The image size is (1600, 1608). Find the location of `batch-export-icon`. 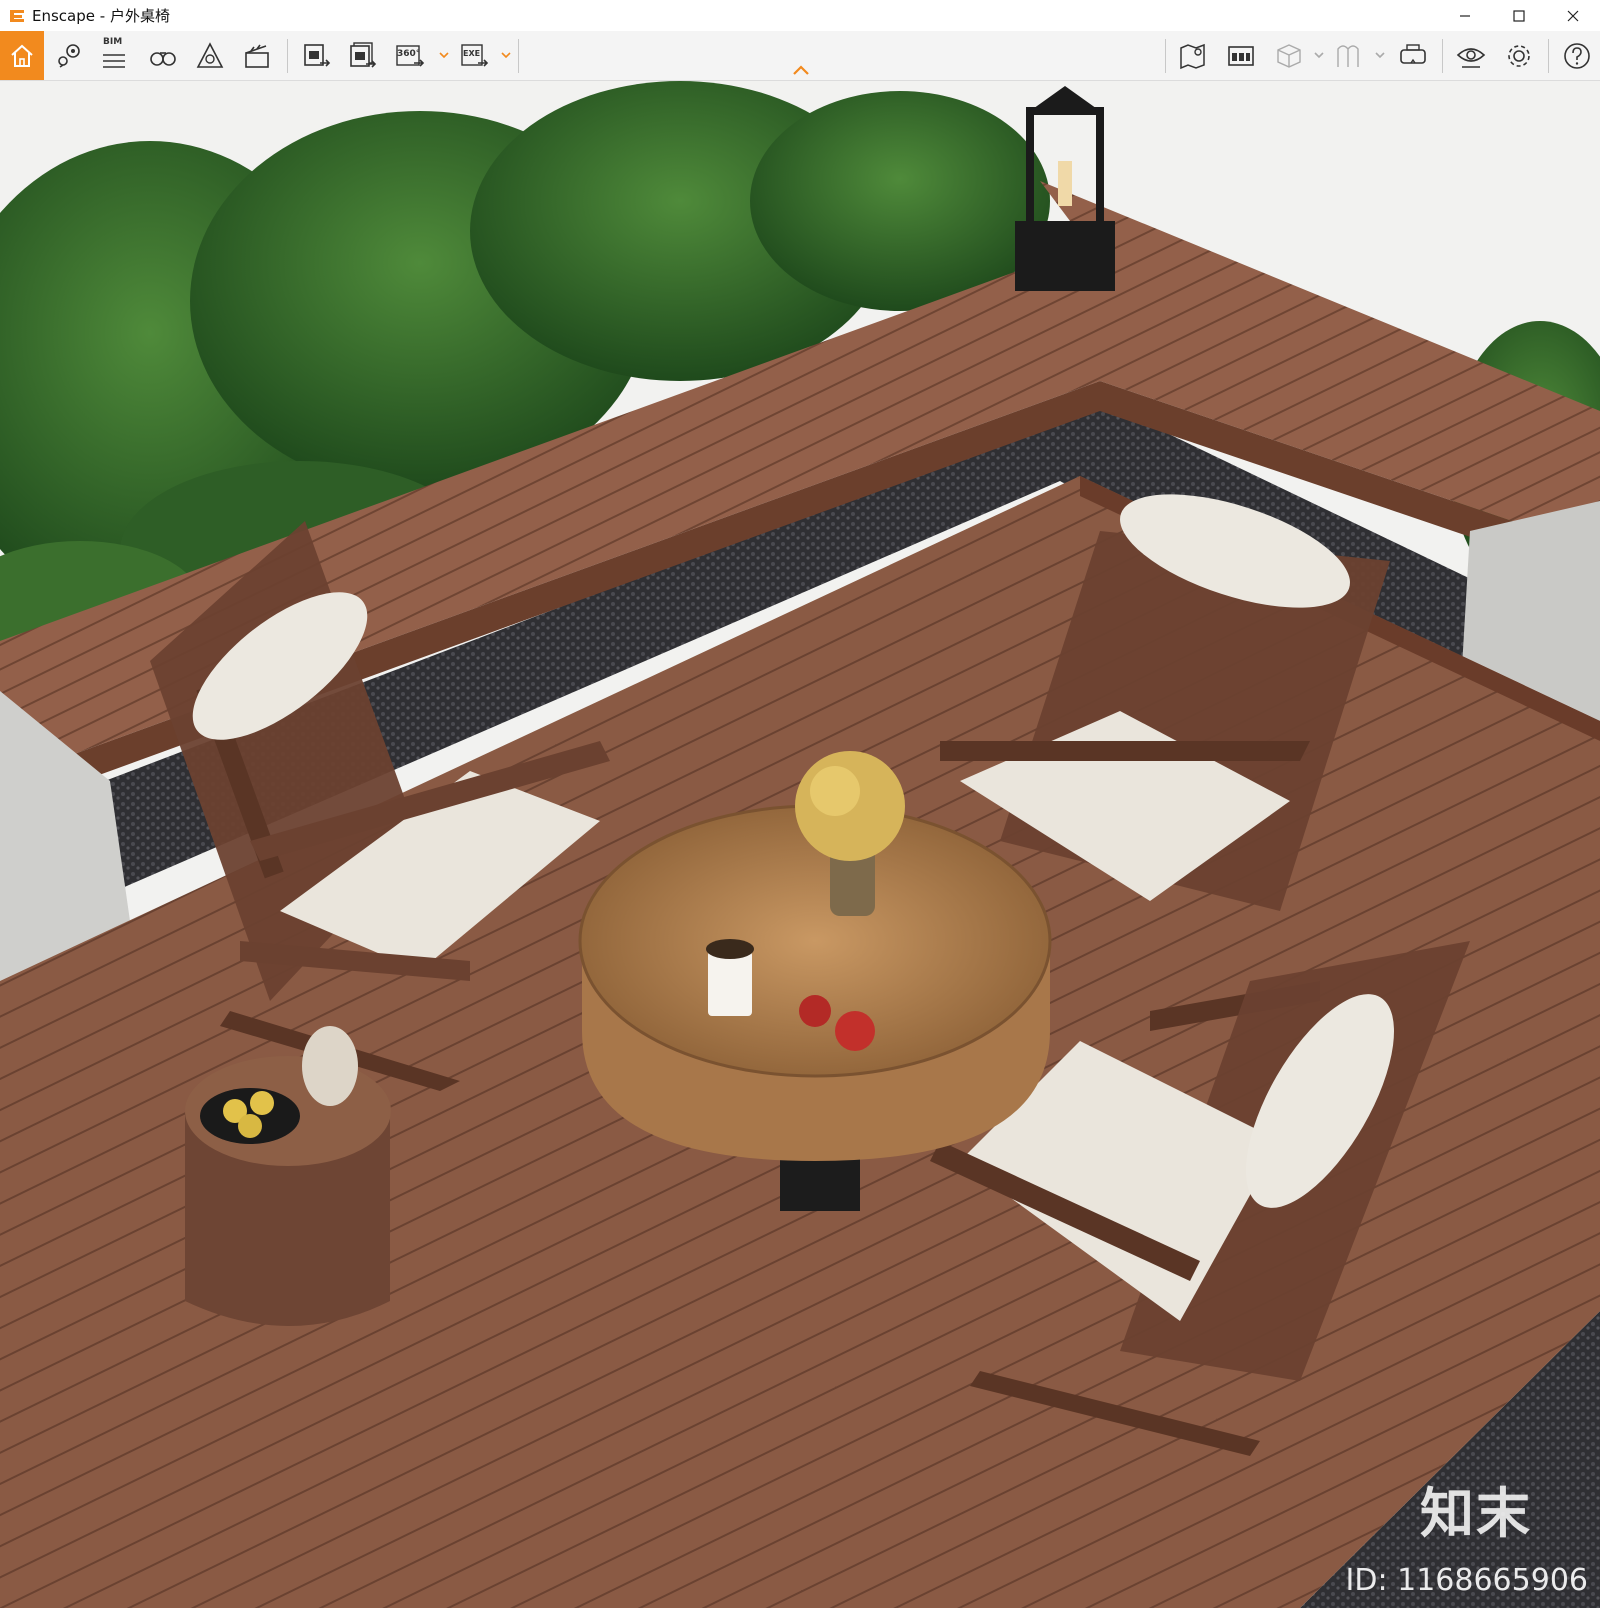

batch-export-icon is located at coordinates (363, 55).